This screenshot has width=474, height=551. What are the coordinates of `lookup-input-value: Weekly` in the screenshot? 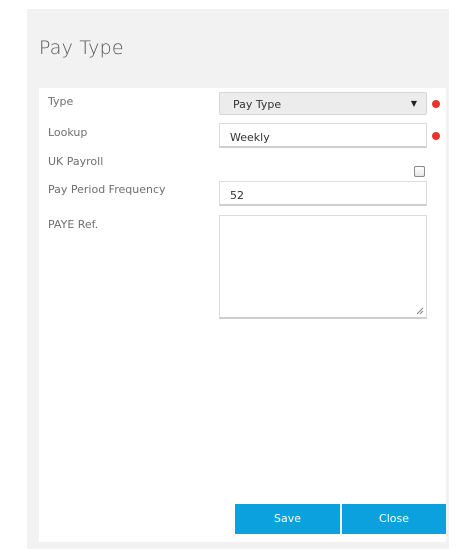 It's located at (250, 137).